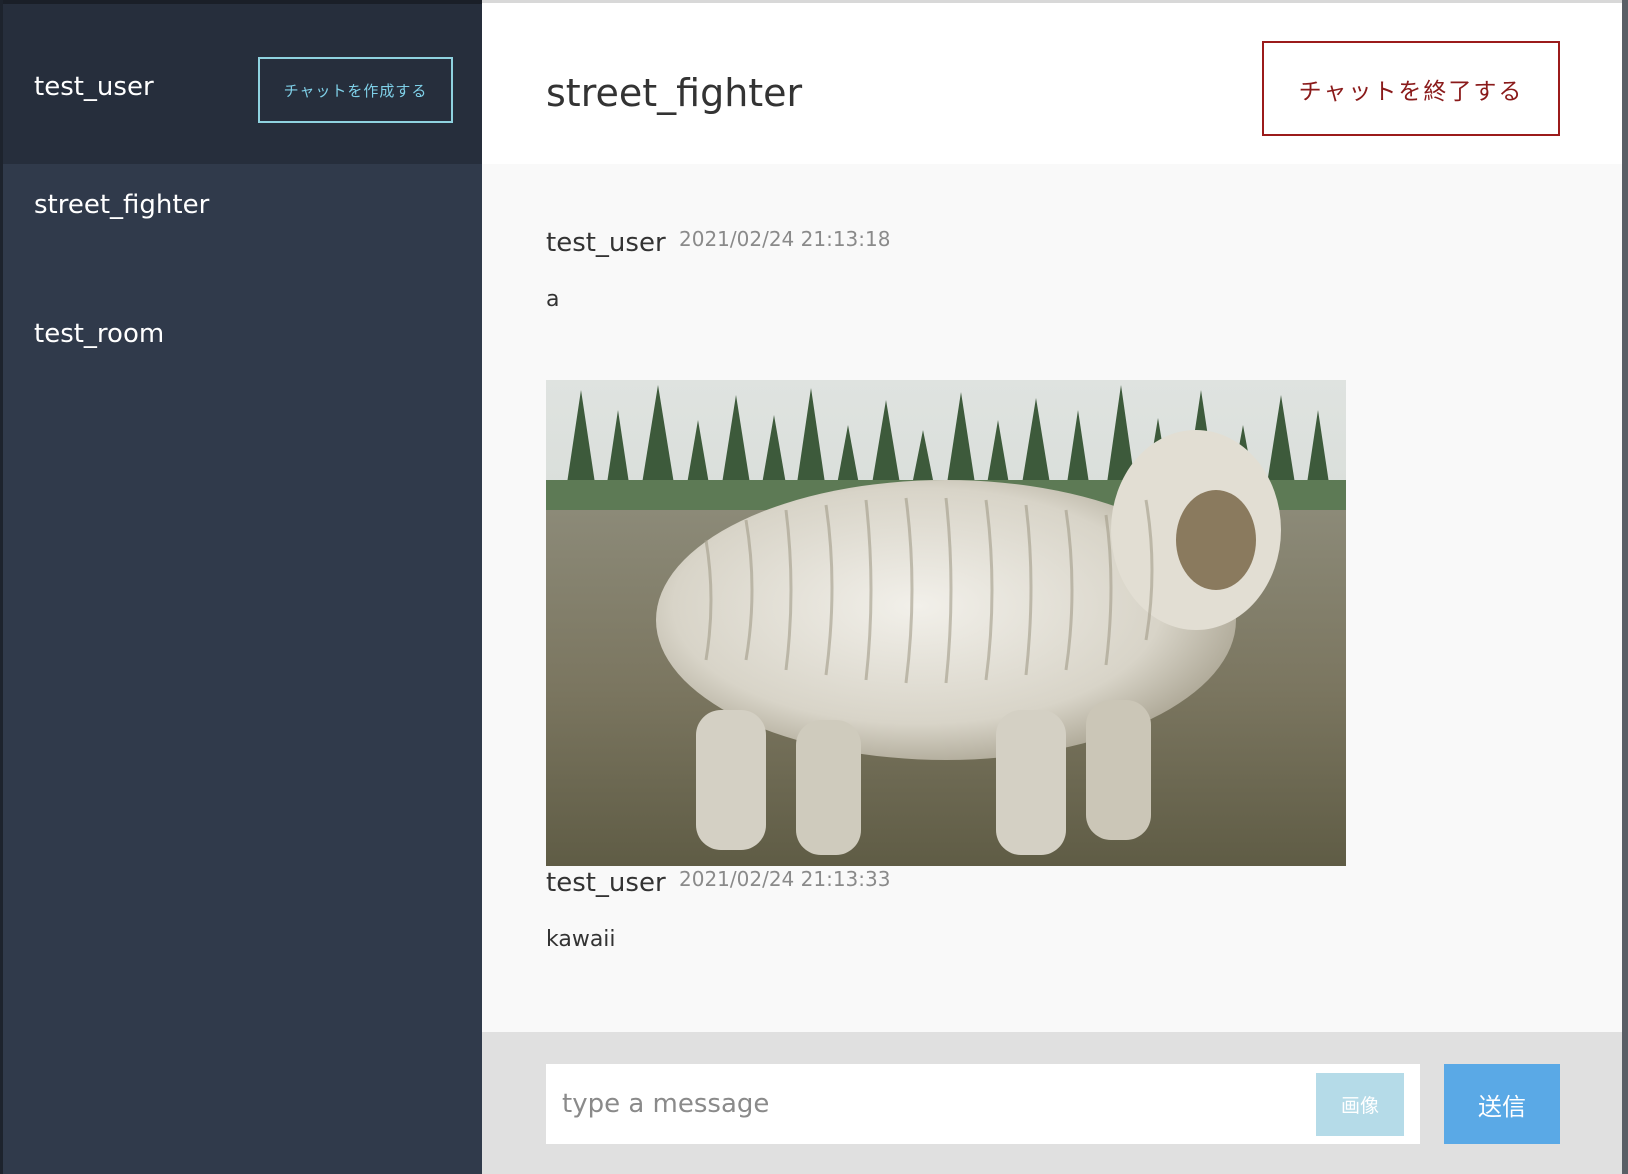 This screenshot has width=1628, height=1174. Describe the element at coordinates (1360, 1104) in the screenshot. I see `image-upload-button: 画像` at that location.